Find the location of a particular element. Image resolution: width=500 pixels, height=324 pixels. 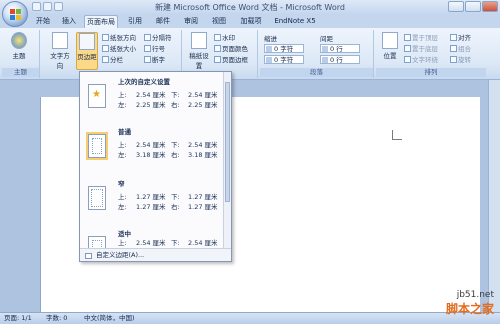

orientation-icon is located at coordinates (105, 37).